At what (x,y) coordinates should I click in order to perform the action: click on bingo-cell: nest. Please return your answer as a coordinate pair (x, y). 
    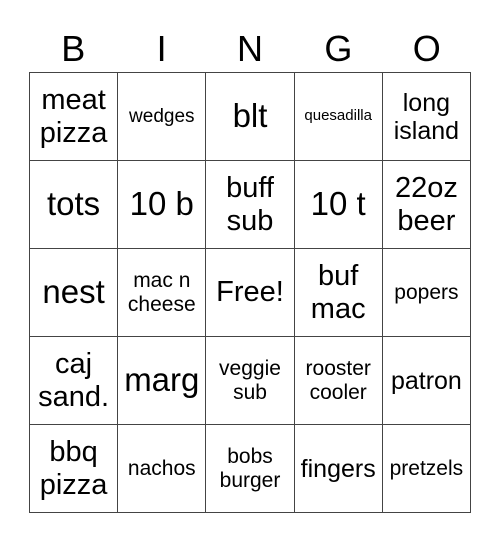
    Looking at the image, I should click on (74, 293).